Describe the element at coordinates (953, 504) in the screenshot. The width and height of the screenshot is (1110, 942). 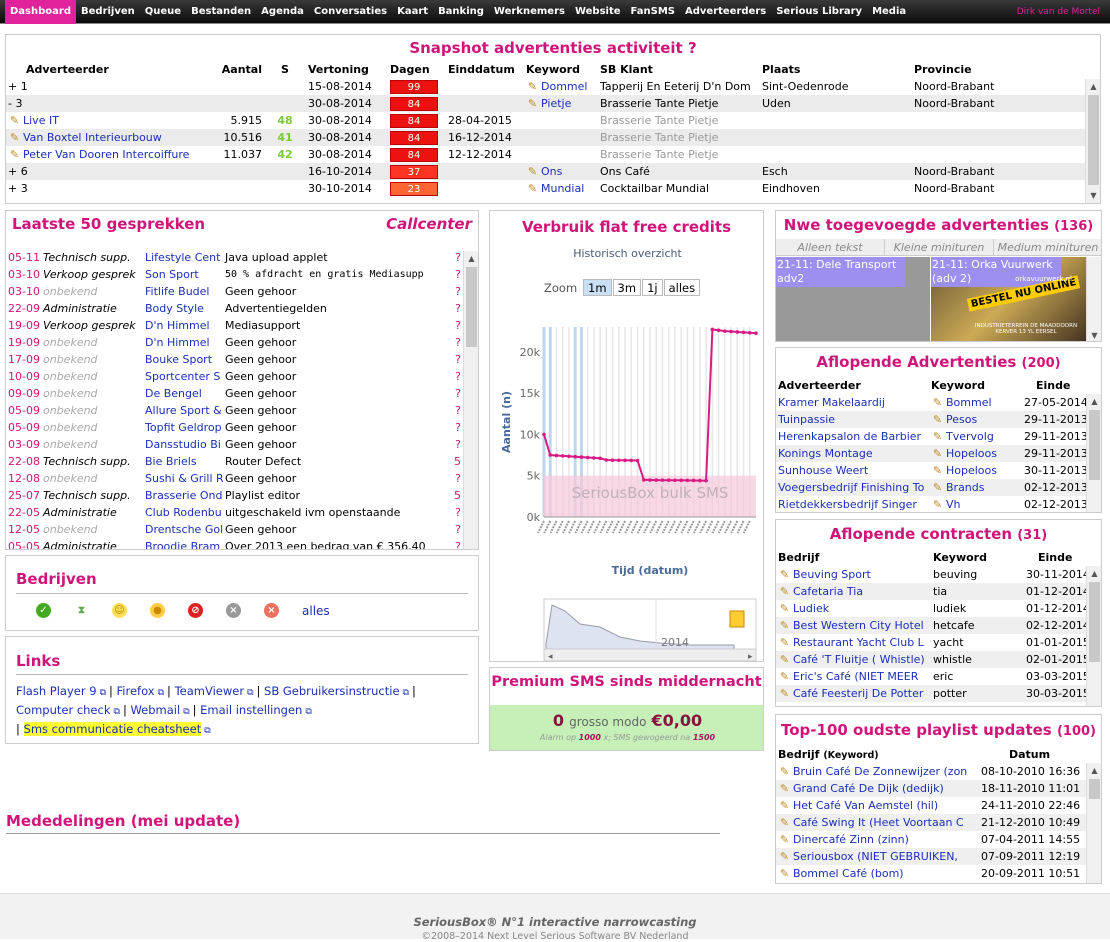
I see `keyword-link: Vh` at that location.